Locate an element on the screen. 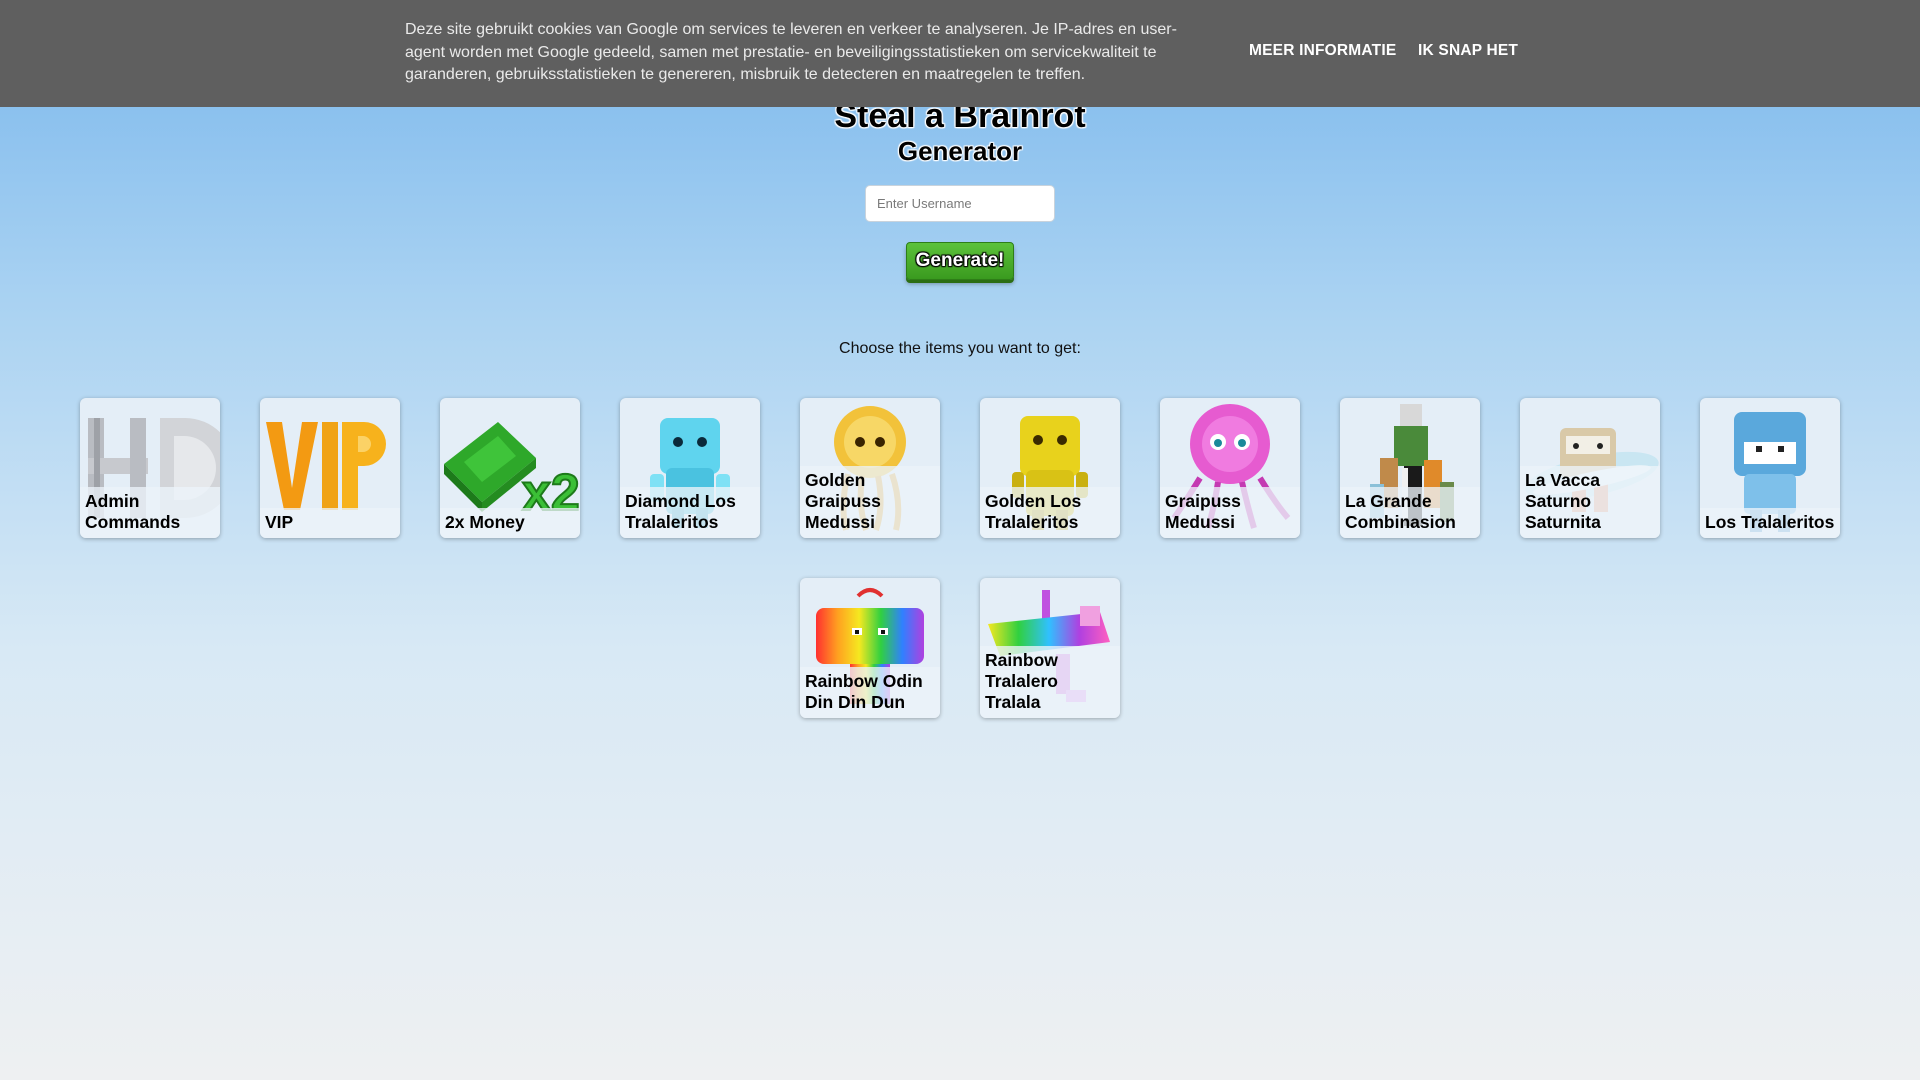  page-subtitle: Generator is located at coordinates (960, 151).